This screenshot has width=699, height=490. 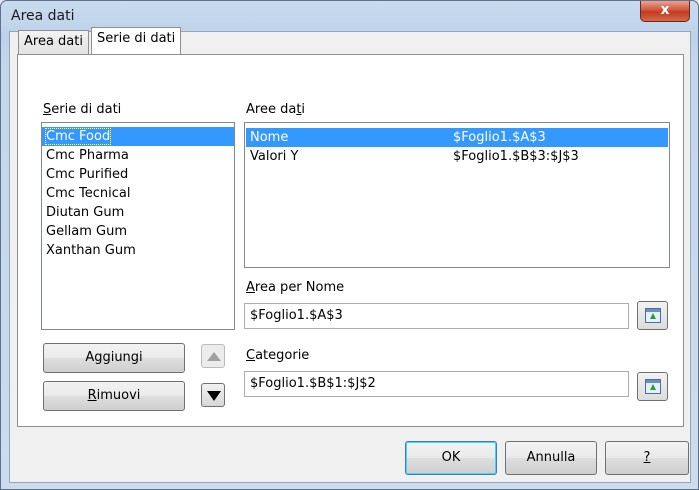 What do you see at coordinates (269, 137) in the screenshot?
I see `data-range-role: Nome` at bounding box center [269, 137].